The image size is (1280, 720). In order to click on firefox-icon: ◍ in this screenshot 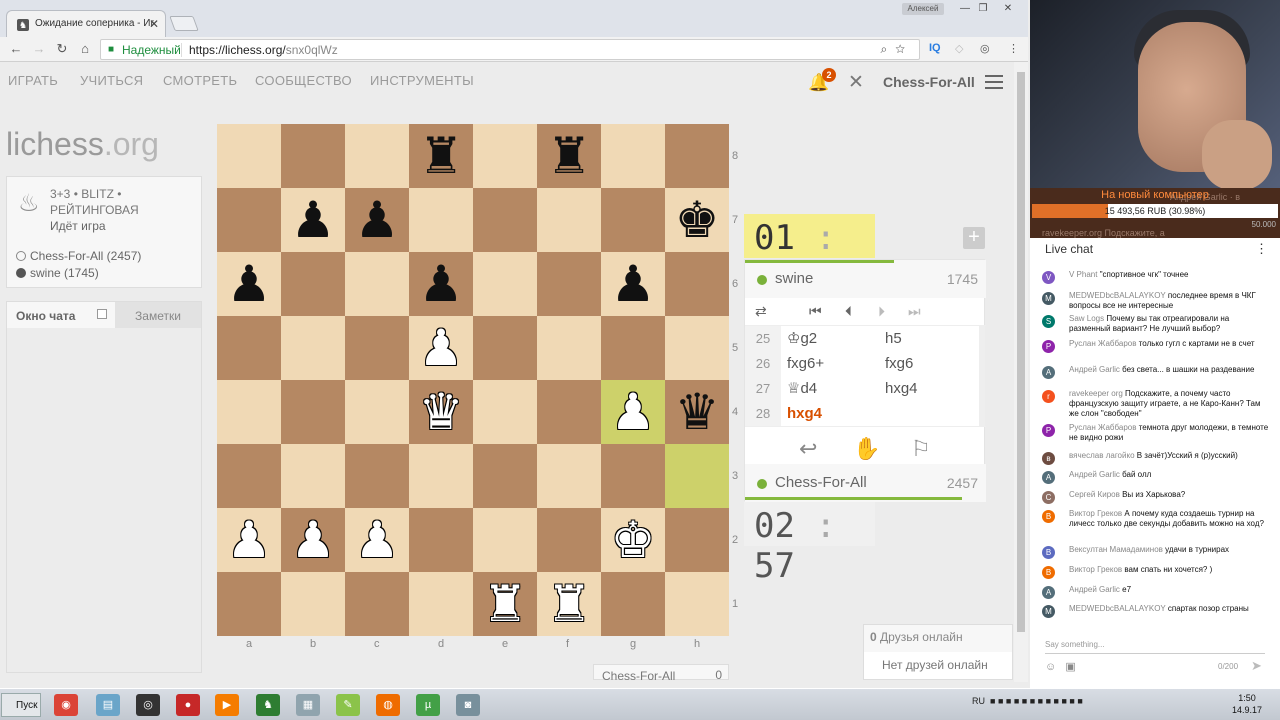, I will do `click(388, 705)`.